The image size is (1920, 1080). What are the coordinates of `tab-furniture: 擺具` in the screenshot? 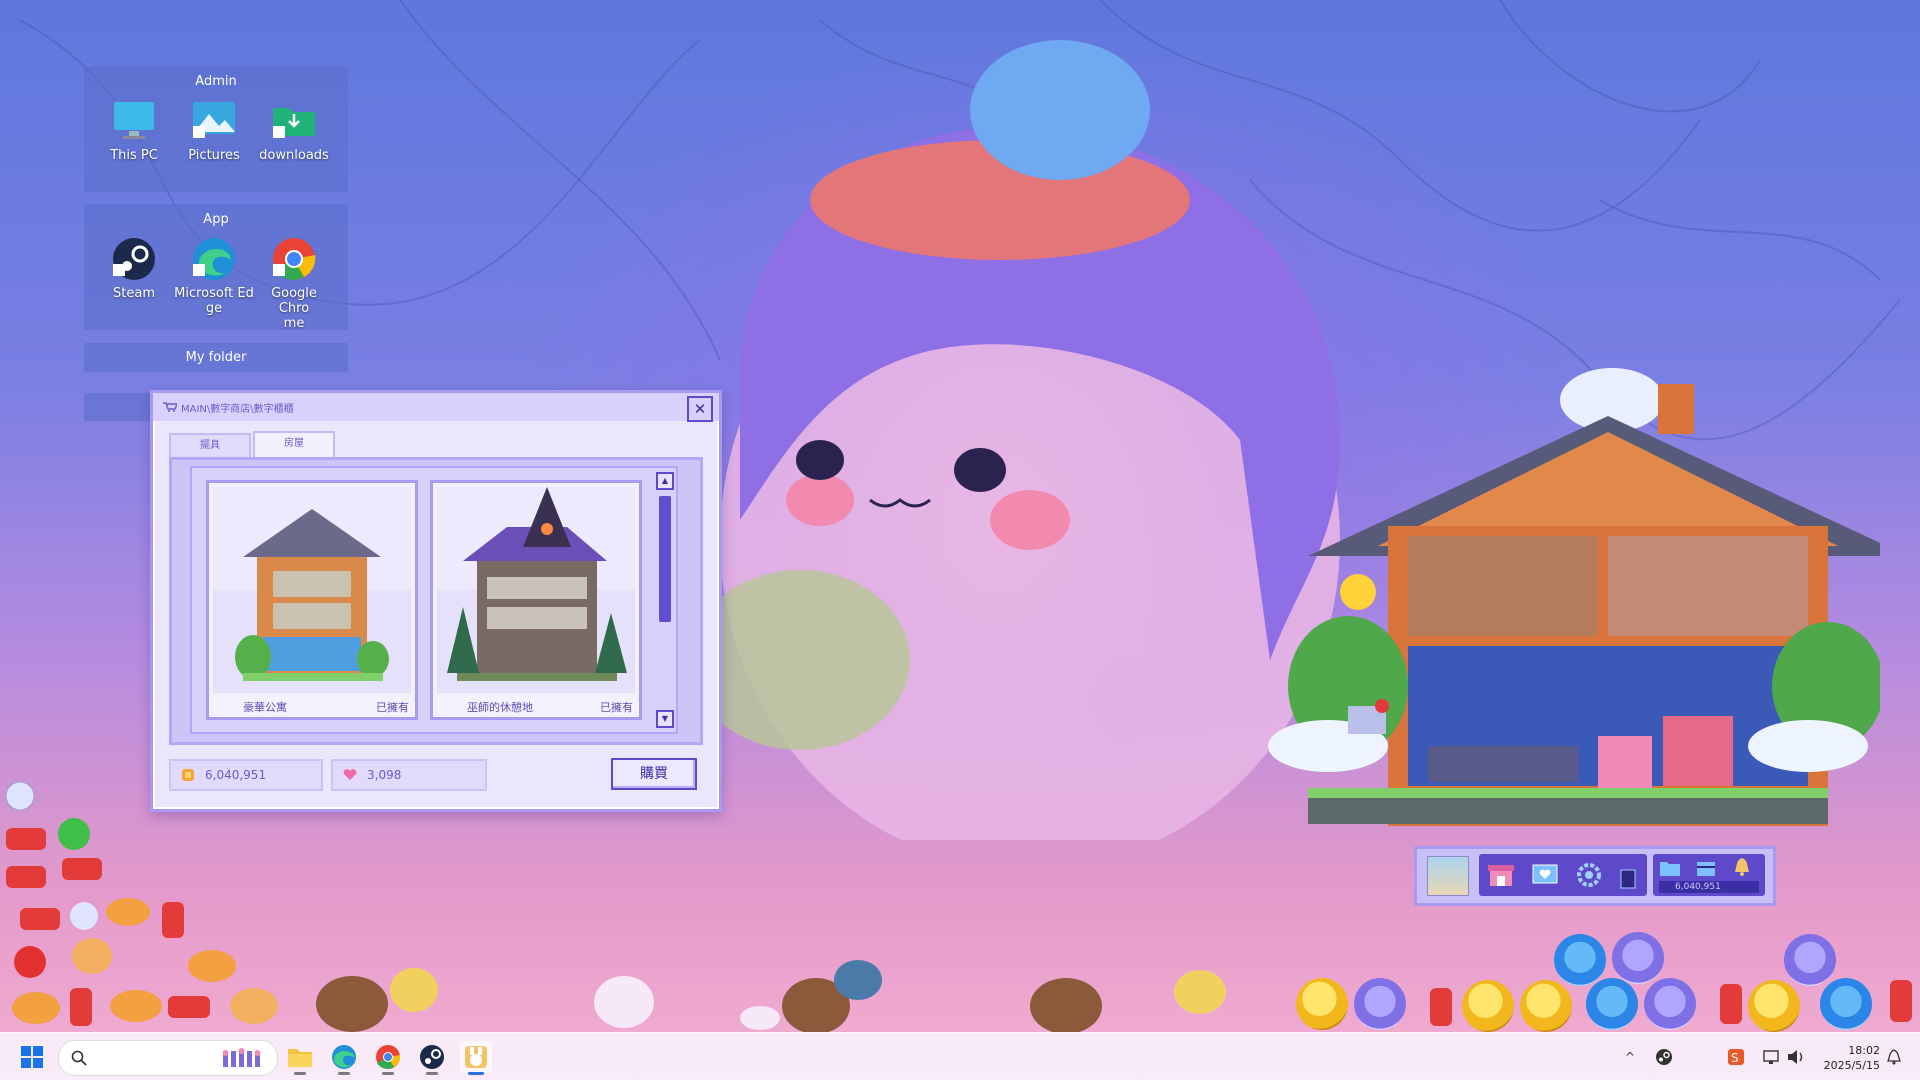 It's located at (210, 445).